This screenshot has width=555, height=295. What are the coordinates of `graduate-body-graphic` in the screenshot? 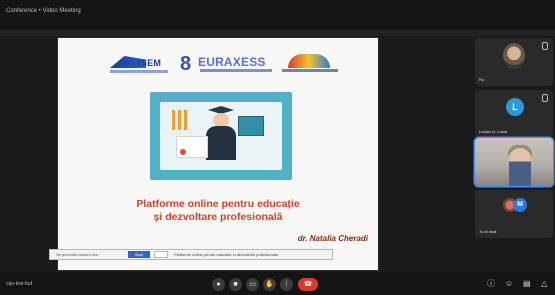 It's located at (221, 143).